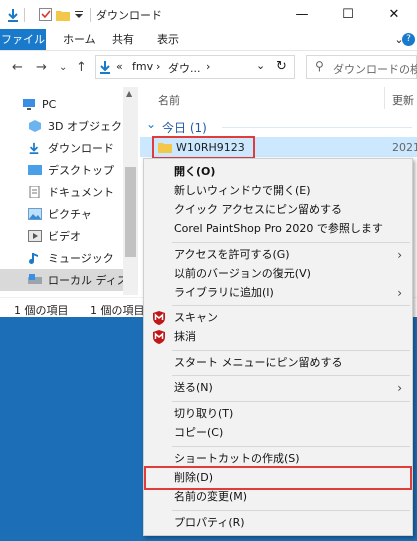  Describe the element at coordinates (63, 67) in the screenshot. I see `recent-locations-chevron-icon: ⌄` at that location.